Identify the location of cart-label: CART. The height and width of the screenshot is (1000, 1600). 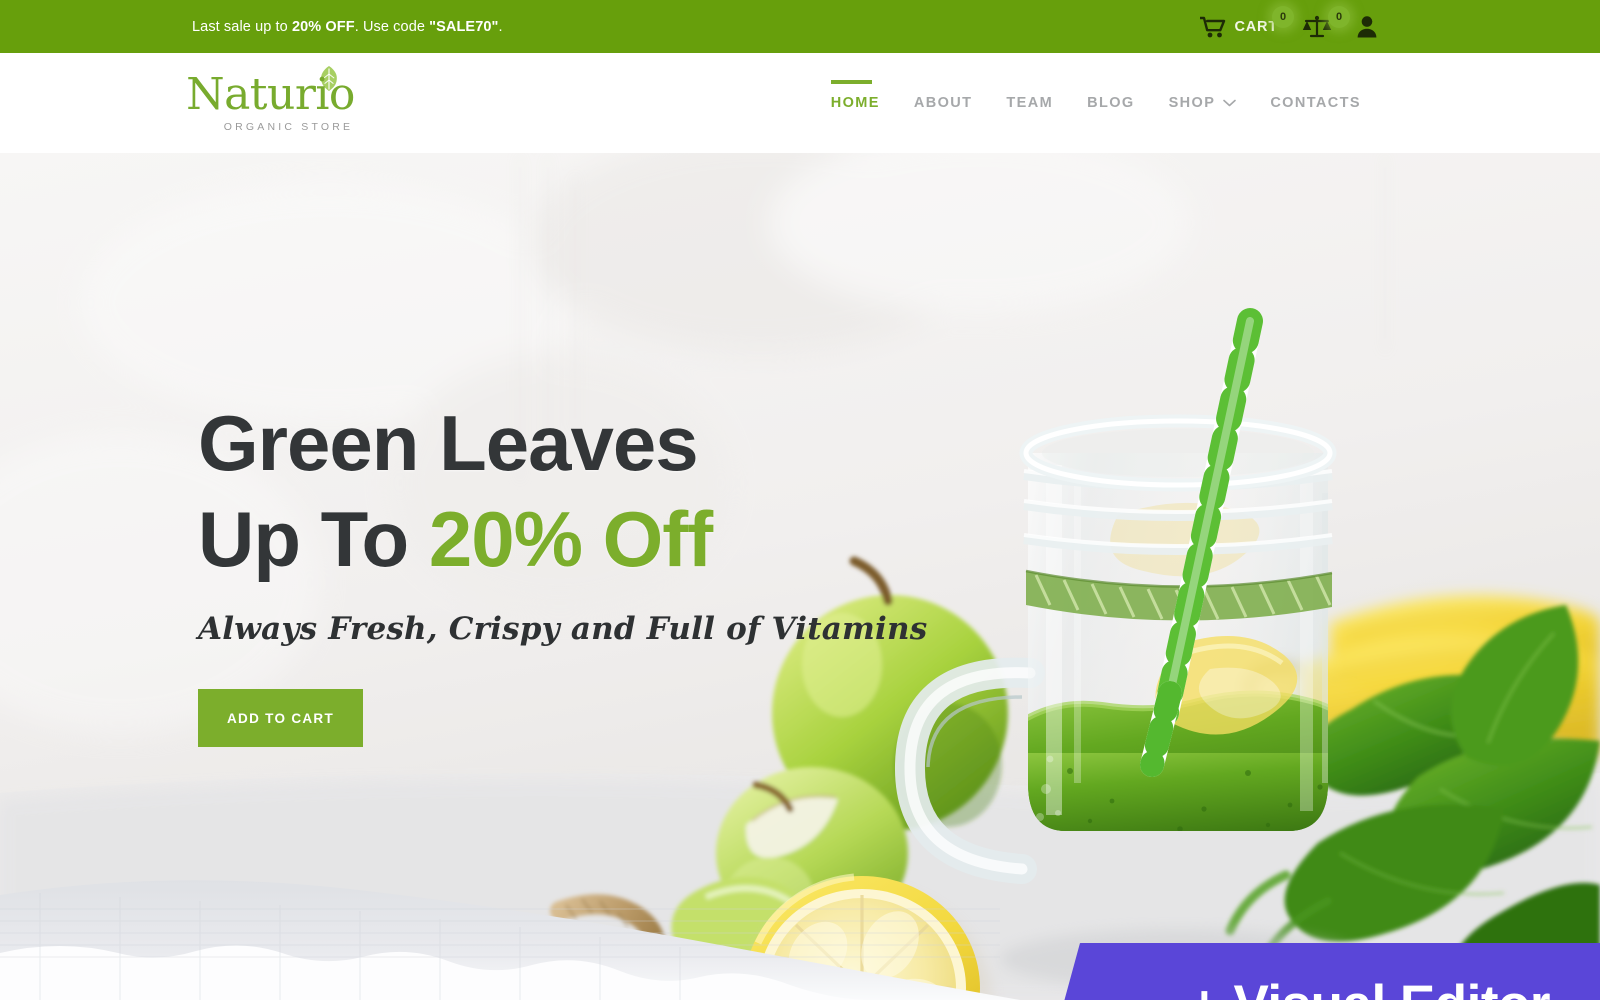
(1256, 26).